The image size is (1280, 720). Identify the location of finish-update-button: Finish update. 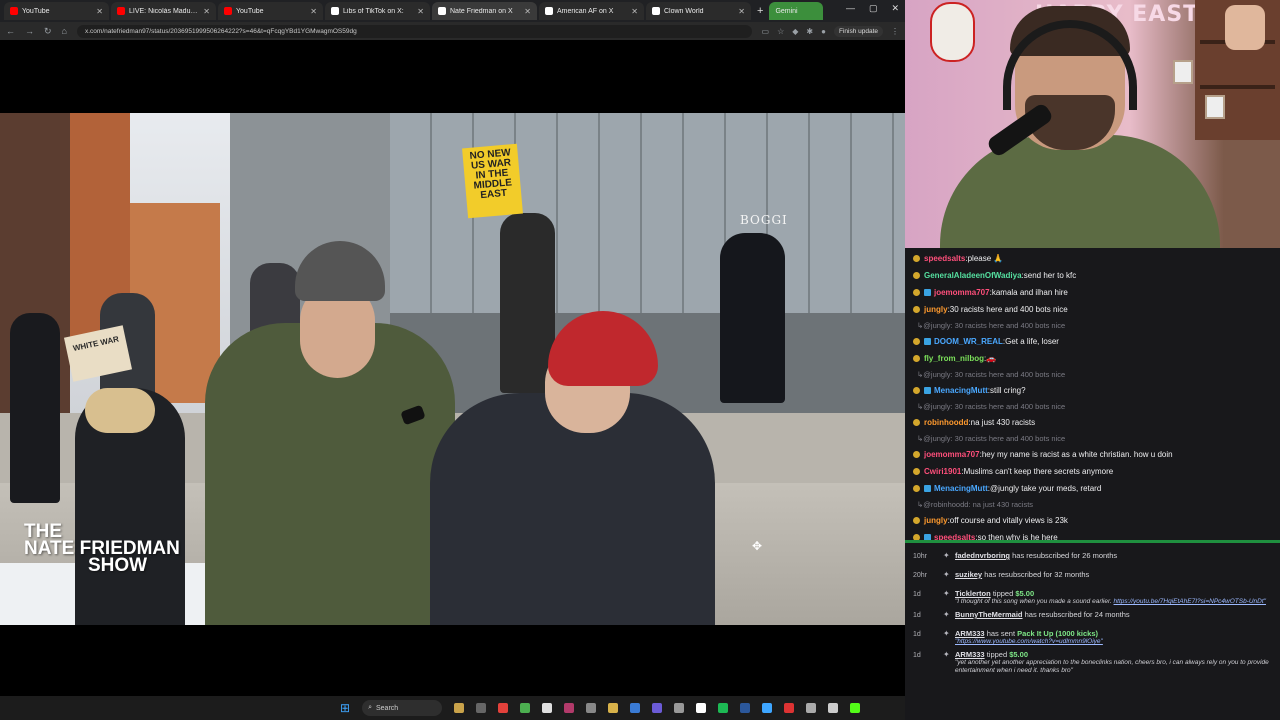
(858, 31).